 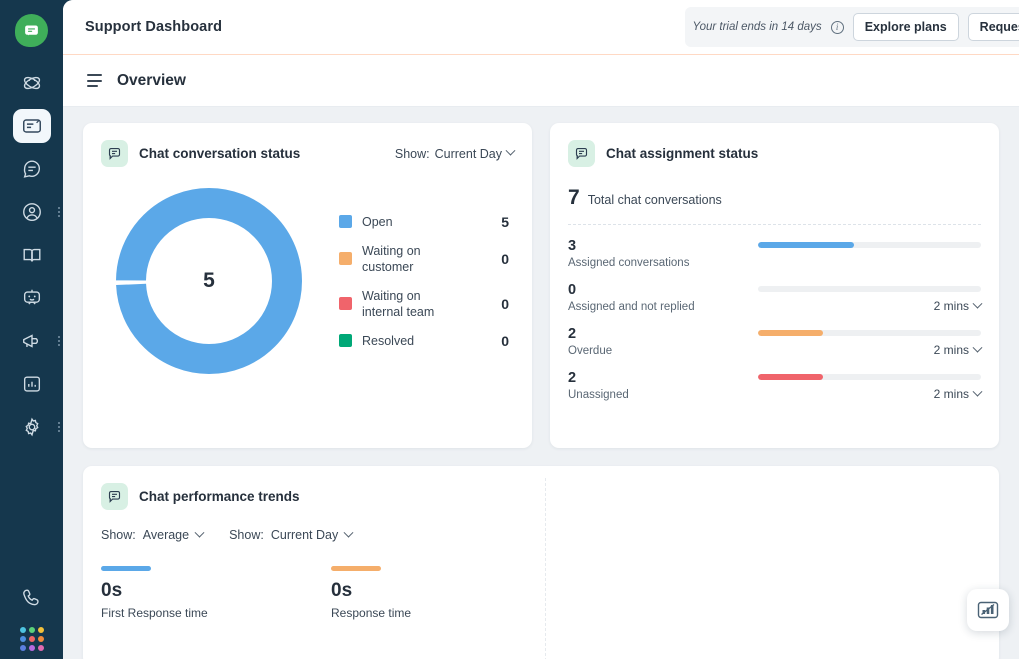 I want to click on gear-icon, so click(x=31, y=427).